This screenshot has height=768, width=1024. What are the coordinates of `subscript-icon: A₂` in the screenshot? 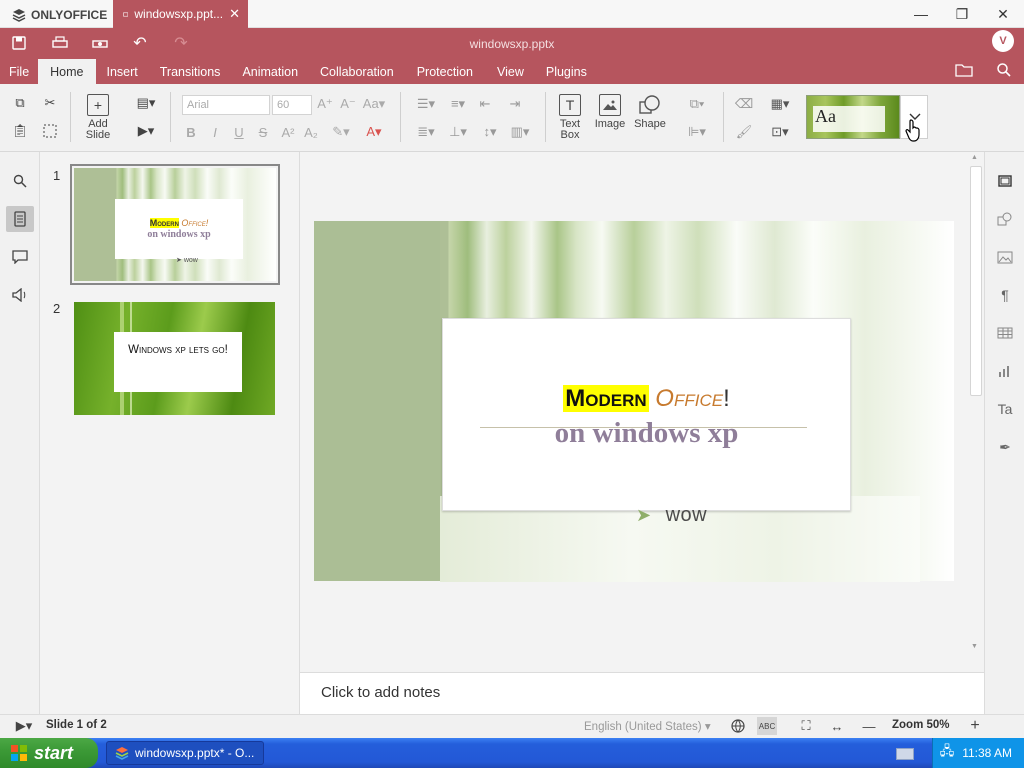 It's located at (311, 132).